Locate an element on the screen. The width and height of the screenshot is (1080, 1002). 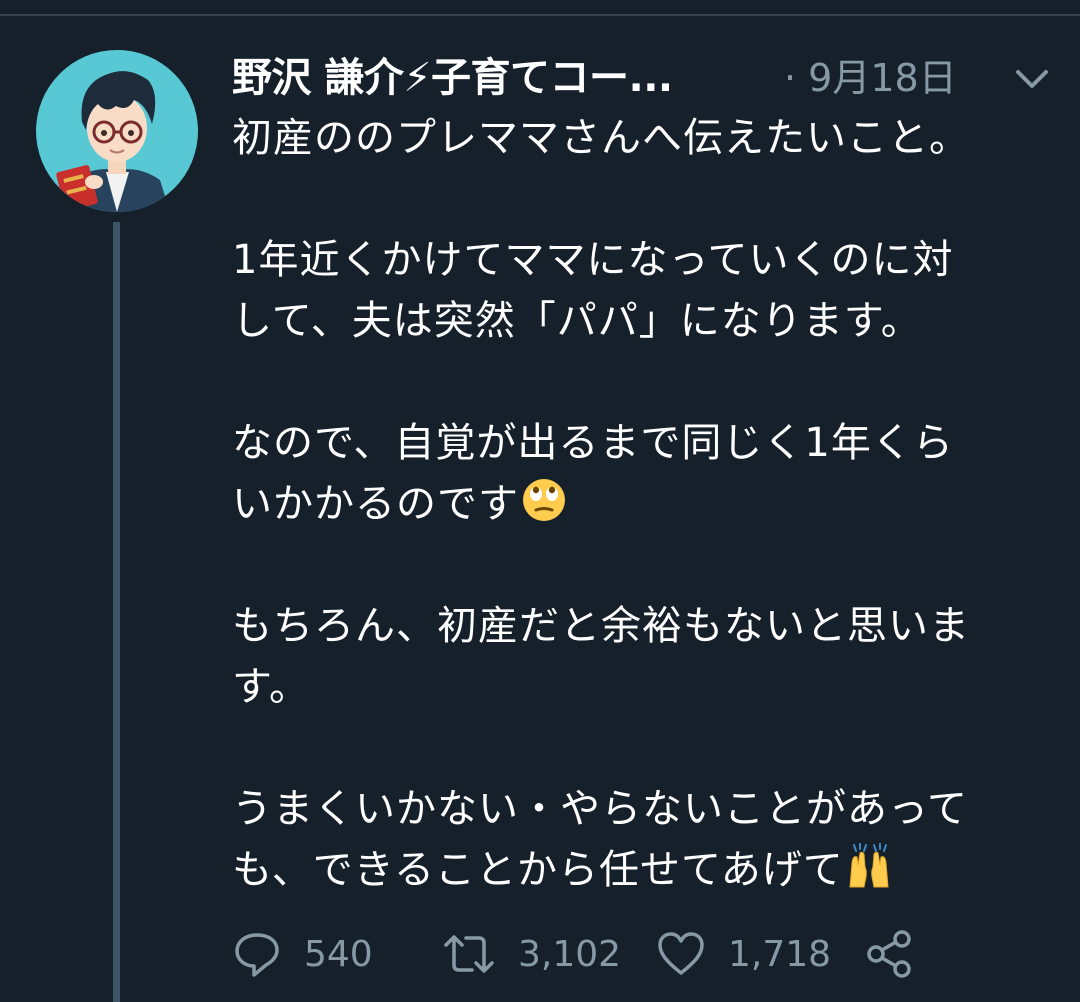
top-divider is located at coordinates (540, 8).